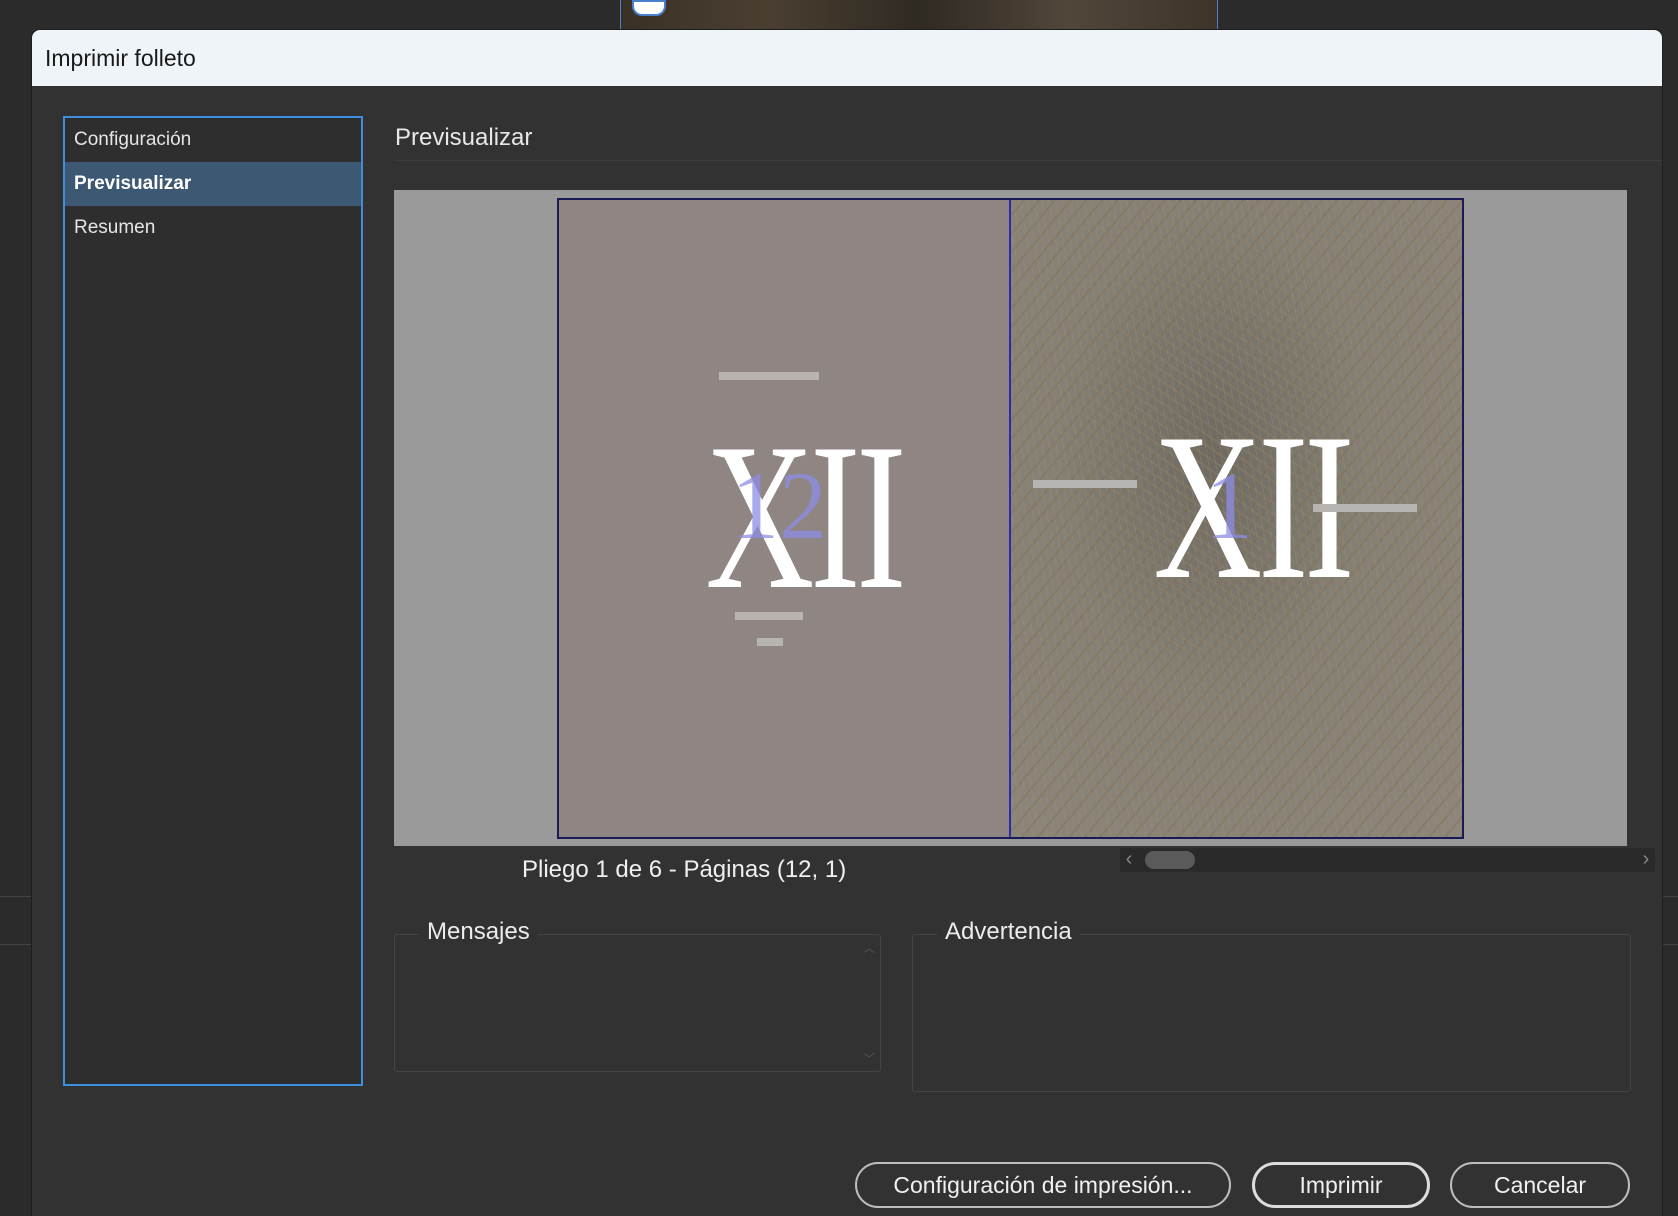 The width and height of the screenshot is (1678, 1216). What do you see at coordinates (1540, 1185) in the screenshot?
I see `cancel-button: Cancelar` at bounding box center [1540, 1185].